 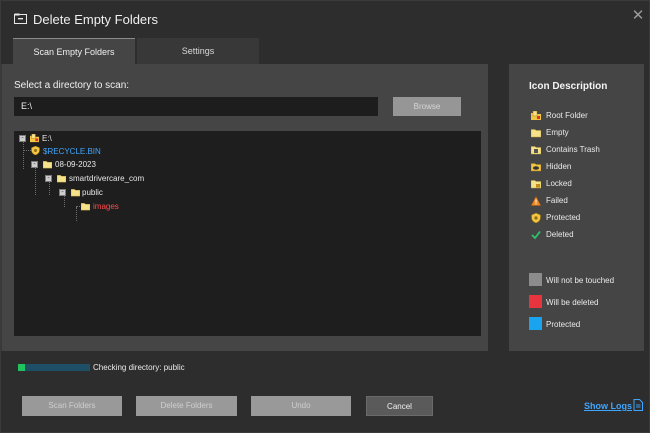 What do you see at coordinates (325, 19) in the screenshot?
I see `title-bar: Delete Empty Folders ✕` at bounding box center [325, 19].